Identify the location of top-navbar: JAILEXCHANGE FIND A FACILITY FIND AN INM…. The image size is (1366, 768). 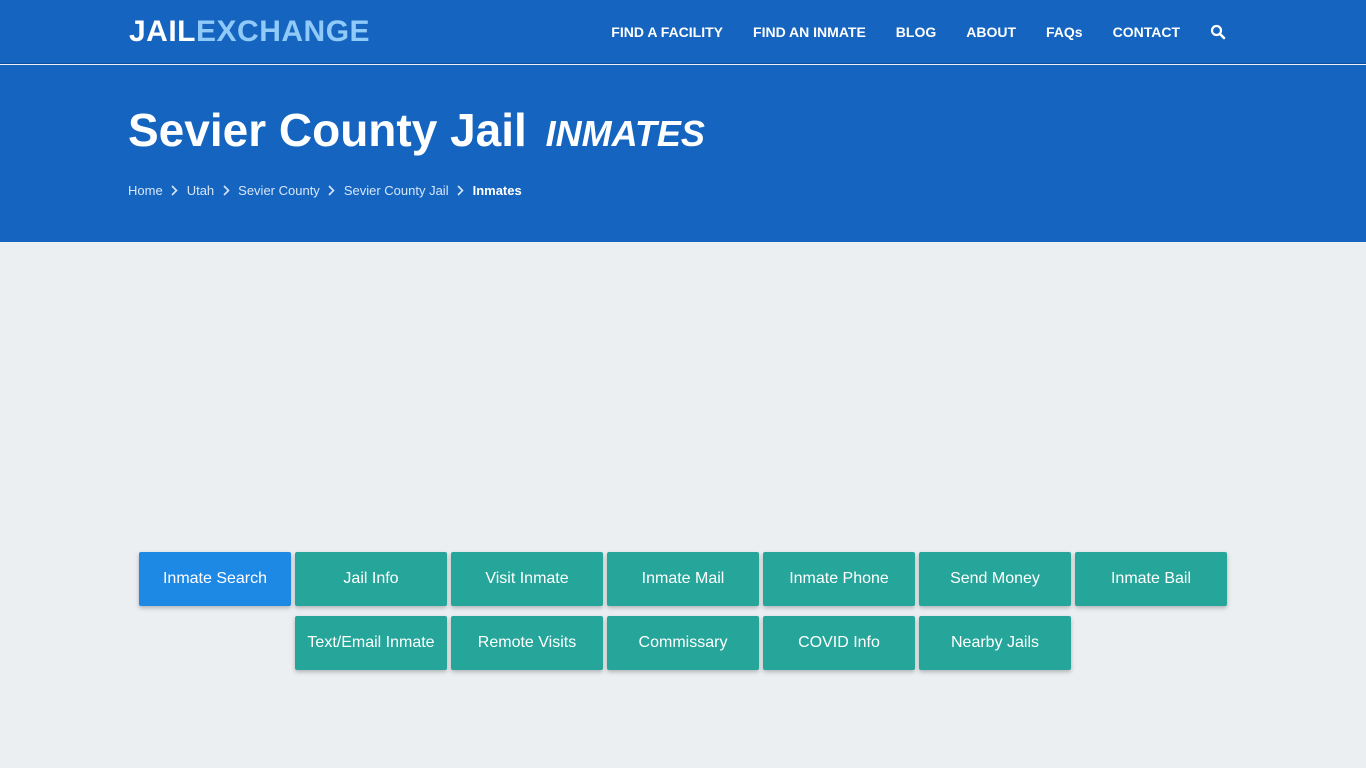
(683, 32).